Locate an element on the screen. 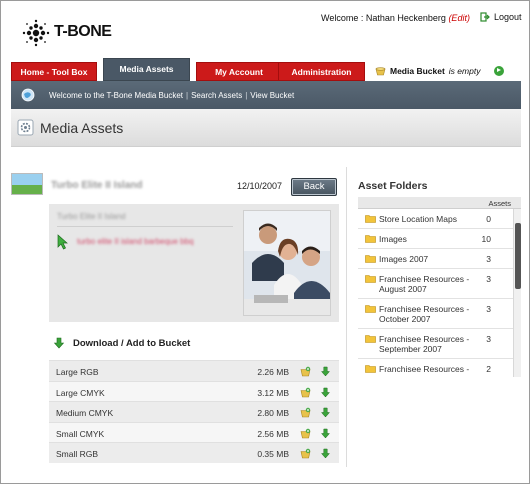  back-button: Back is located at coordinates (314, 187).